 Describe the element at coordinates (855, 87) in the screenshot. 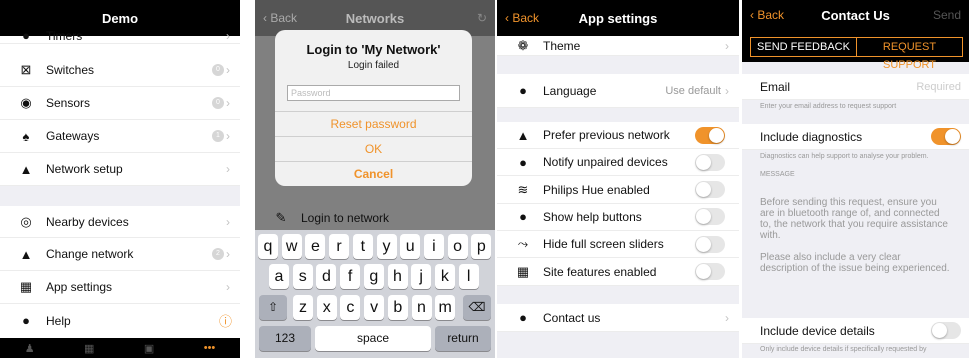

I see `email-row: Email Required` at that location.